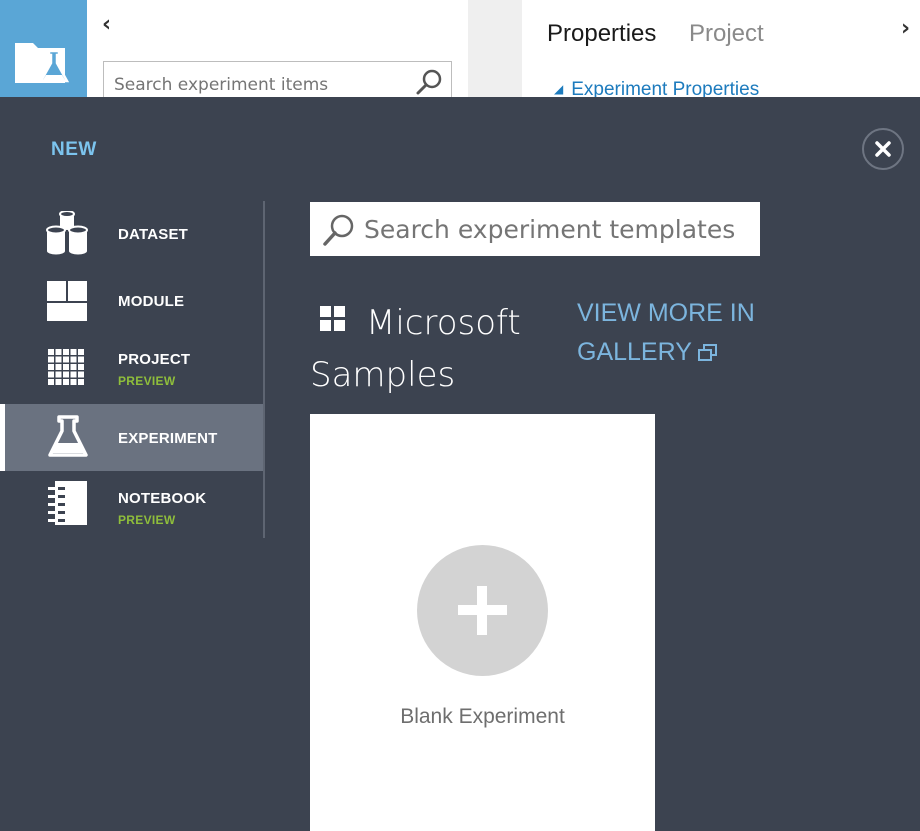 The image size is (920, 831). Describe the element at coordinates (559, 89) in the screenshot. I see `expand-triangle-icon: ◢` at that location.